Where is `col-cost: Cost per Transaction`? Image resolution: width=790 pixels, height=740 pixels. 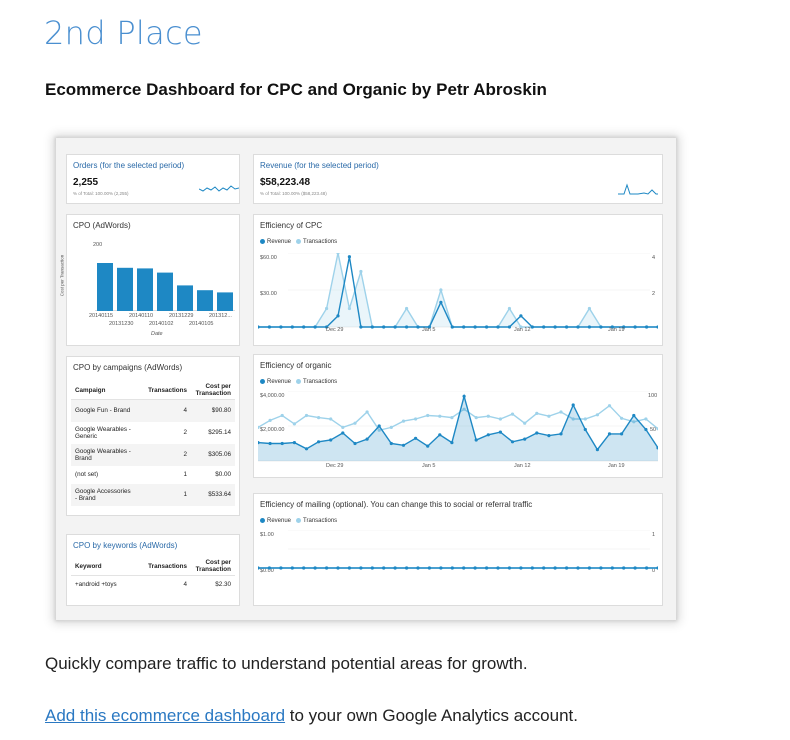 col-cost: Cost per Transaction is located at coordinates (213, 390).